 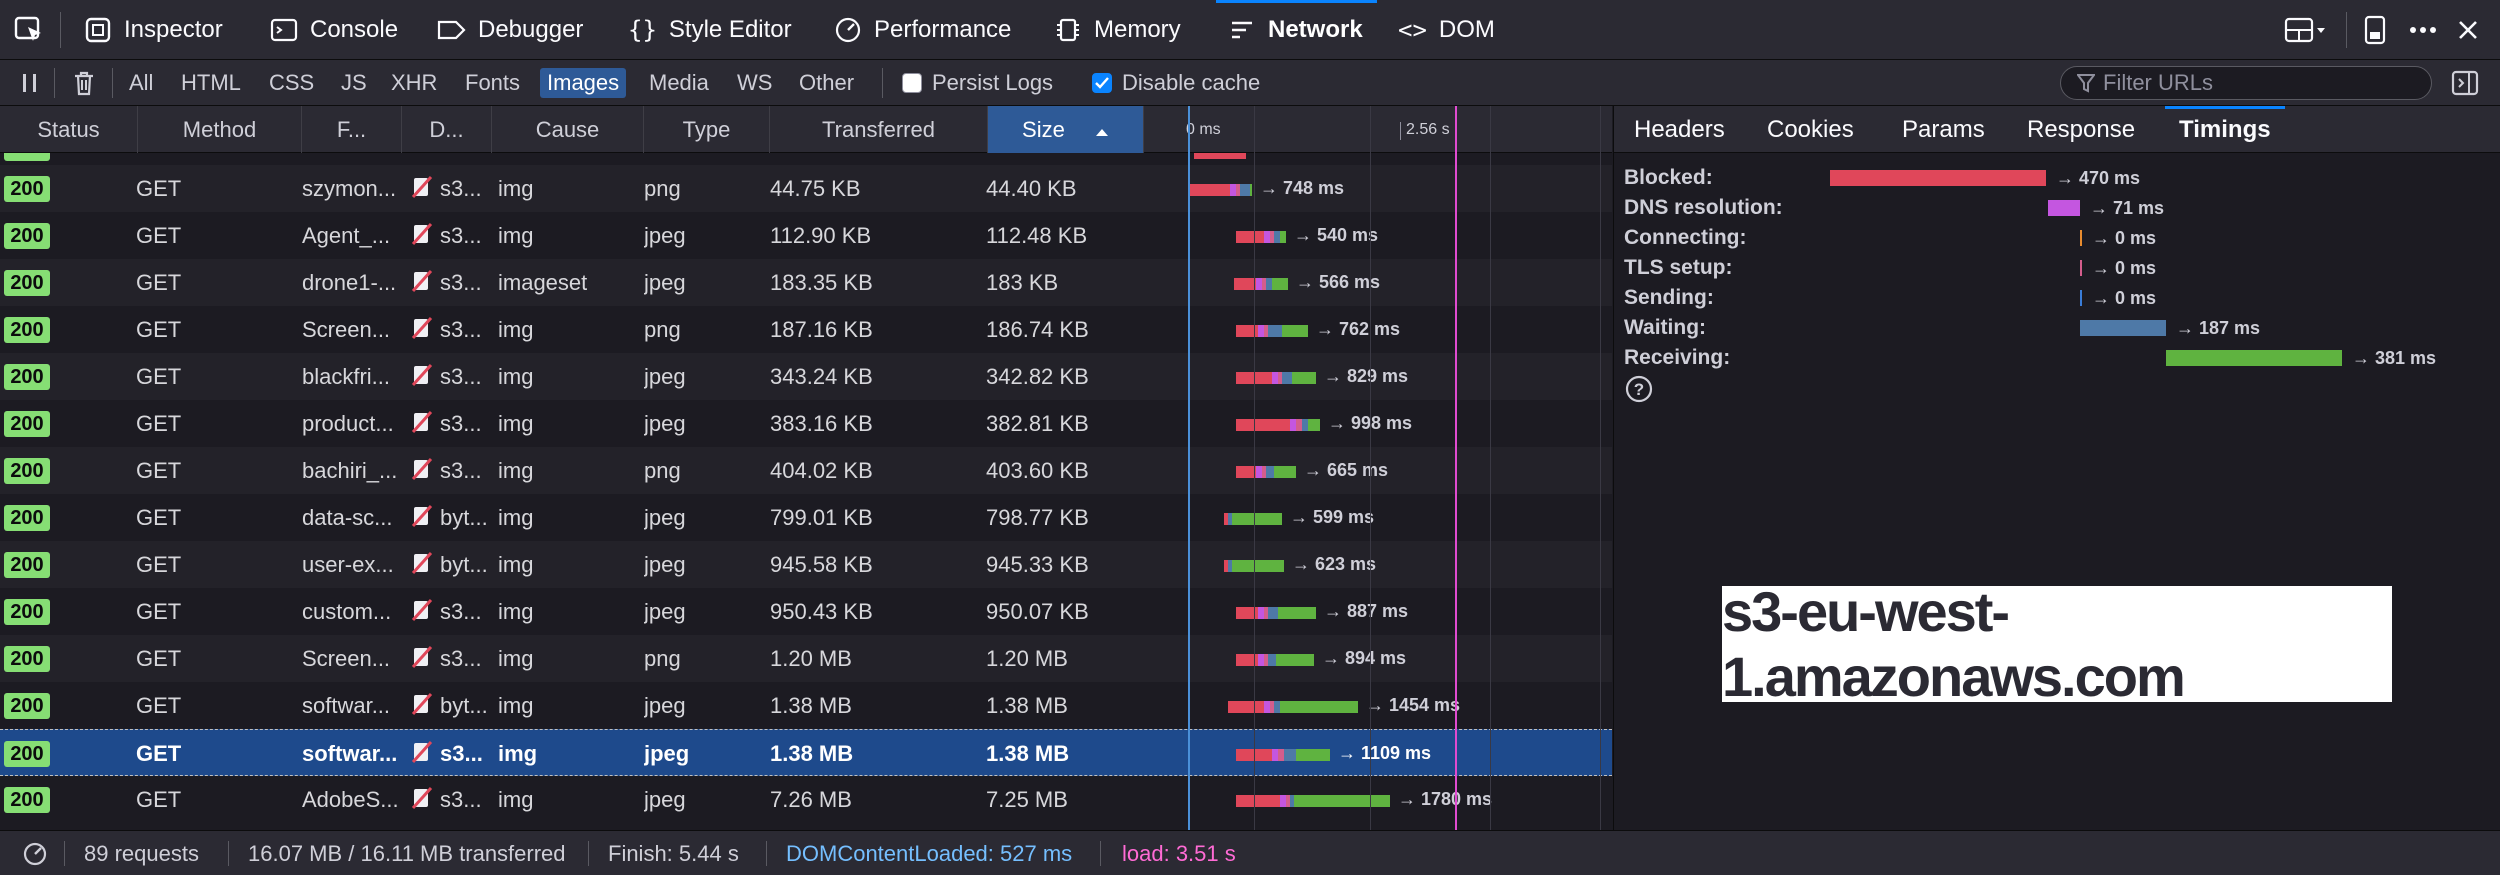 I want to click on domcontentloaded-time: DOMContentLoaded: 527 ms, so click(x=929, y=853).